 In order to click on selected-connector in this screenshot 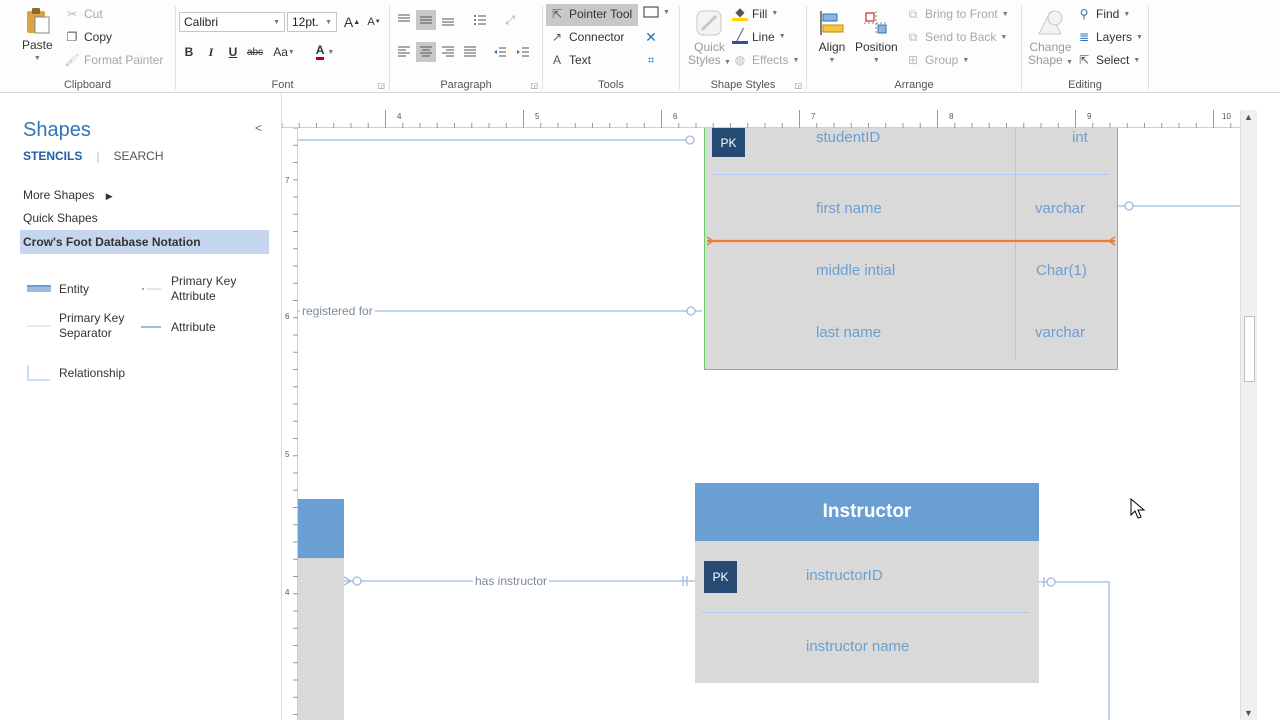, I will do `click(912, 241)`.